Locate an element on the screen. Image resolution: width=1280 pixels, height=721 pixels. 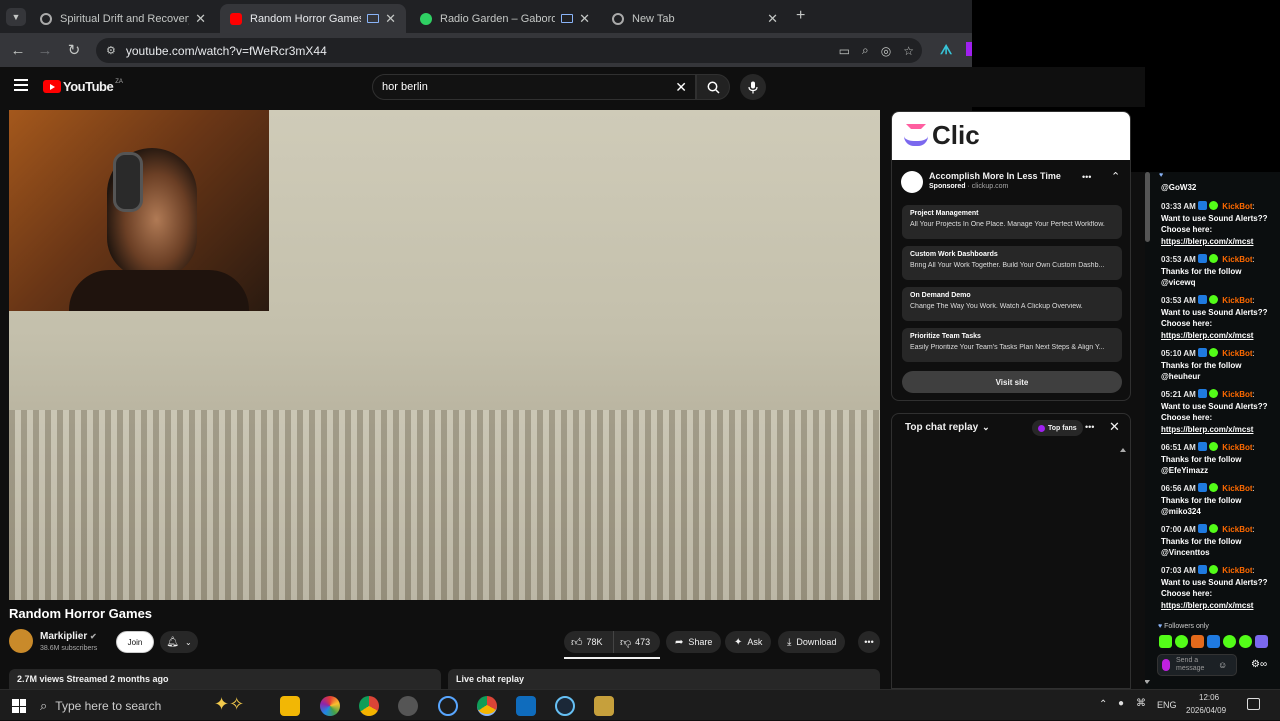
clock-date: 2026/04/09 is located at coordinates (1206, 710).